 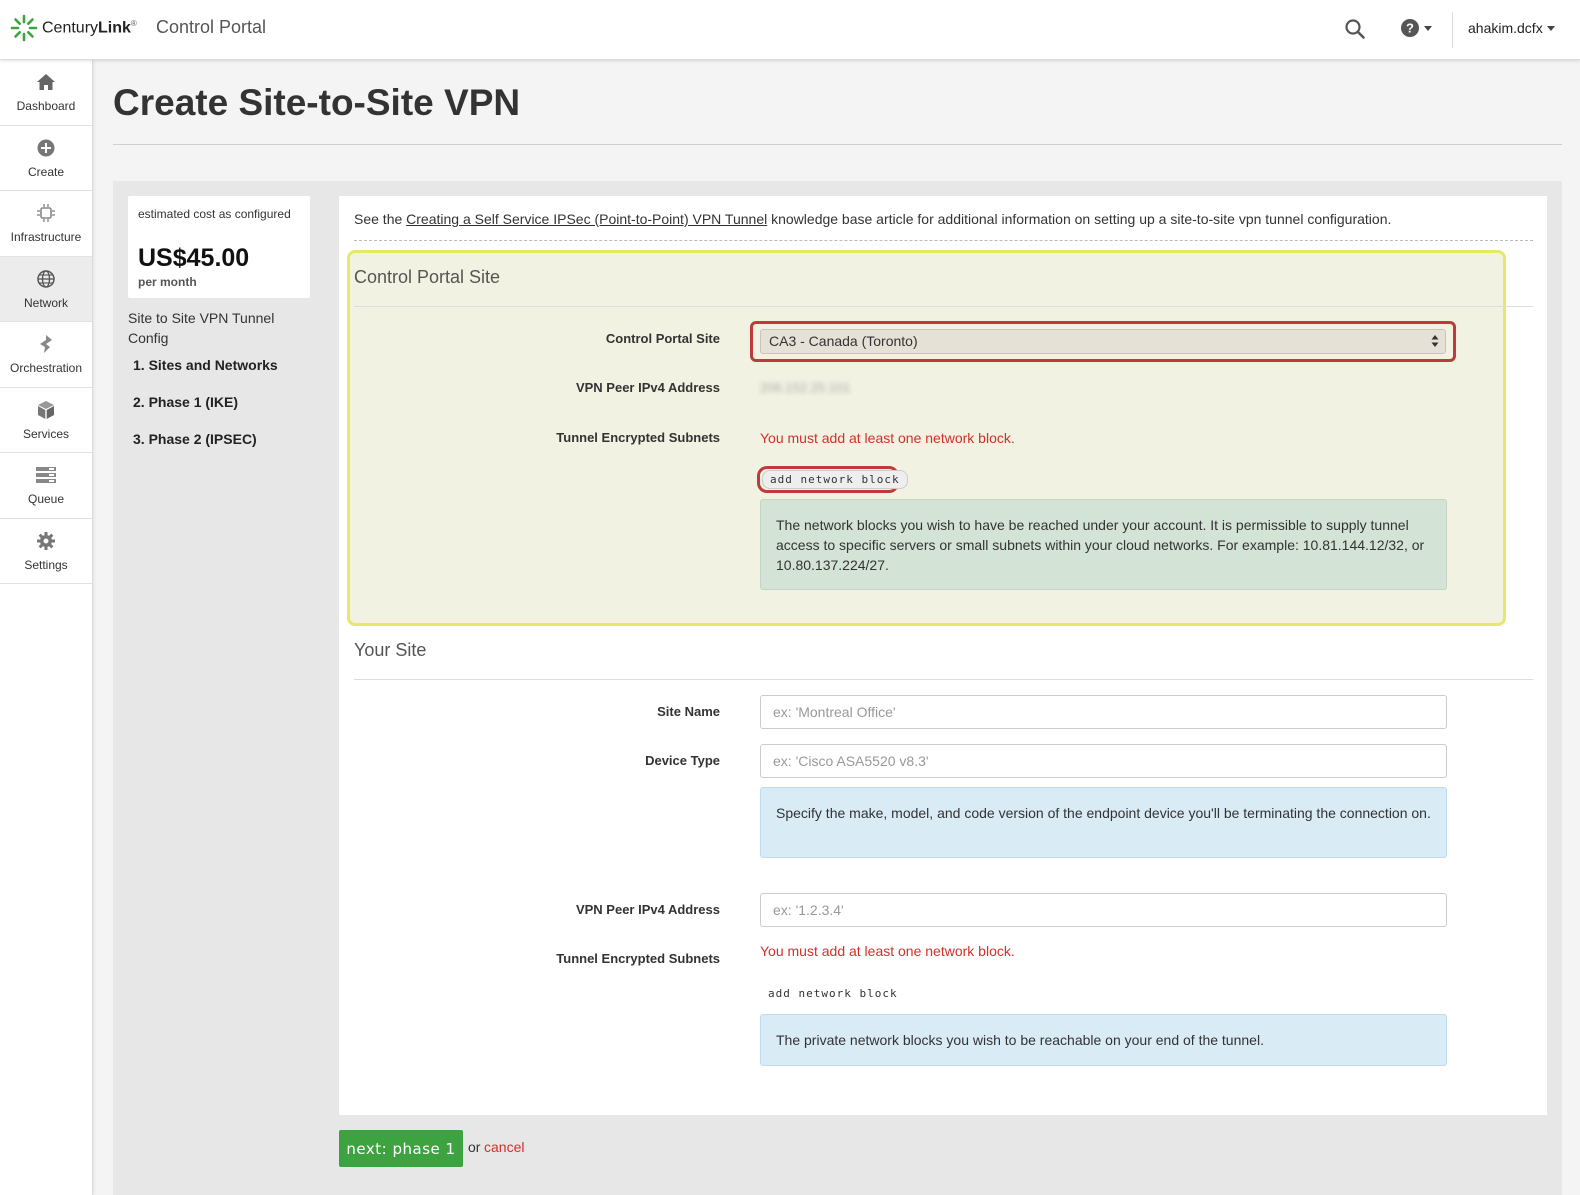 I want to click on plus-circle-icon, so click(x=46, y=148).